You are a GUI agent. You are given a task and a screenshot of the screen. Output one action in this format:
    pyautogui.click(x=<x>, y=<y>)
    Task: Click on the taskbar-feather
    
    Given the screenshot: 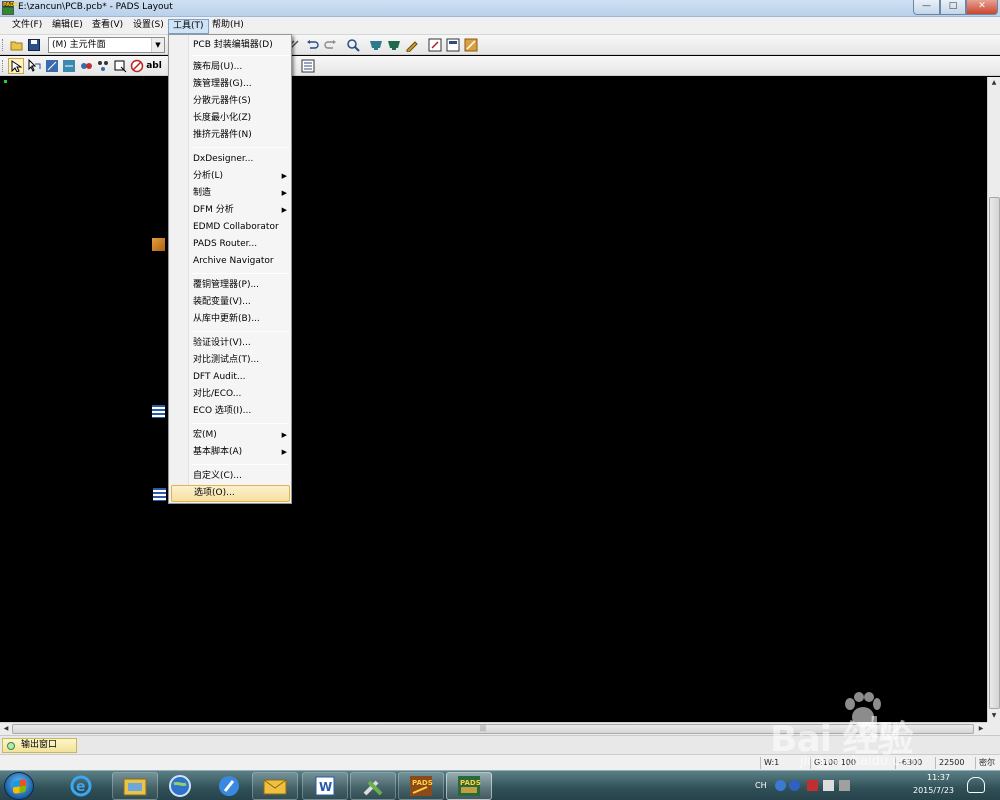 What is the action you would take?
    pyautogui.click(x=229, y=786)
    